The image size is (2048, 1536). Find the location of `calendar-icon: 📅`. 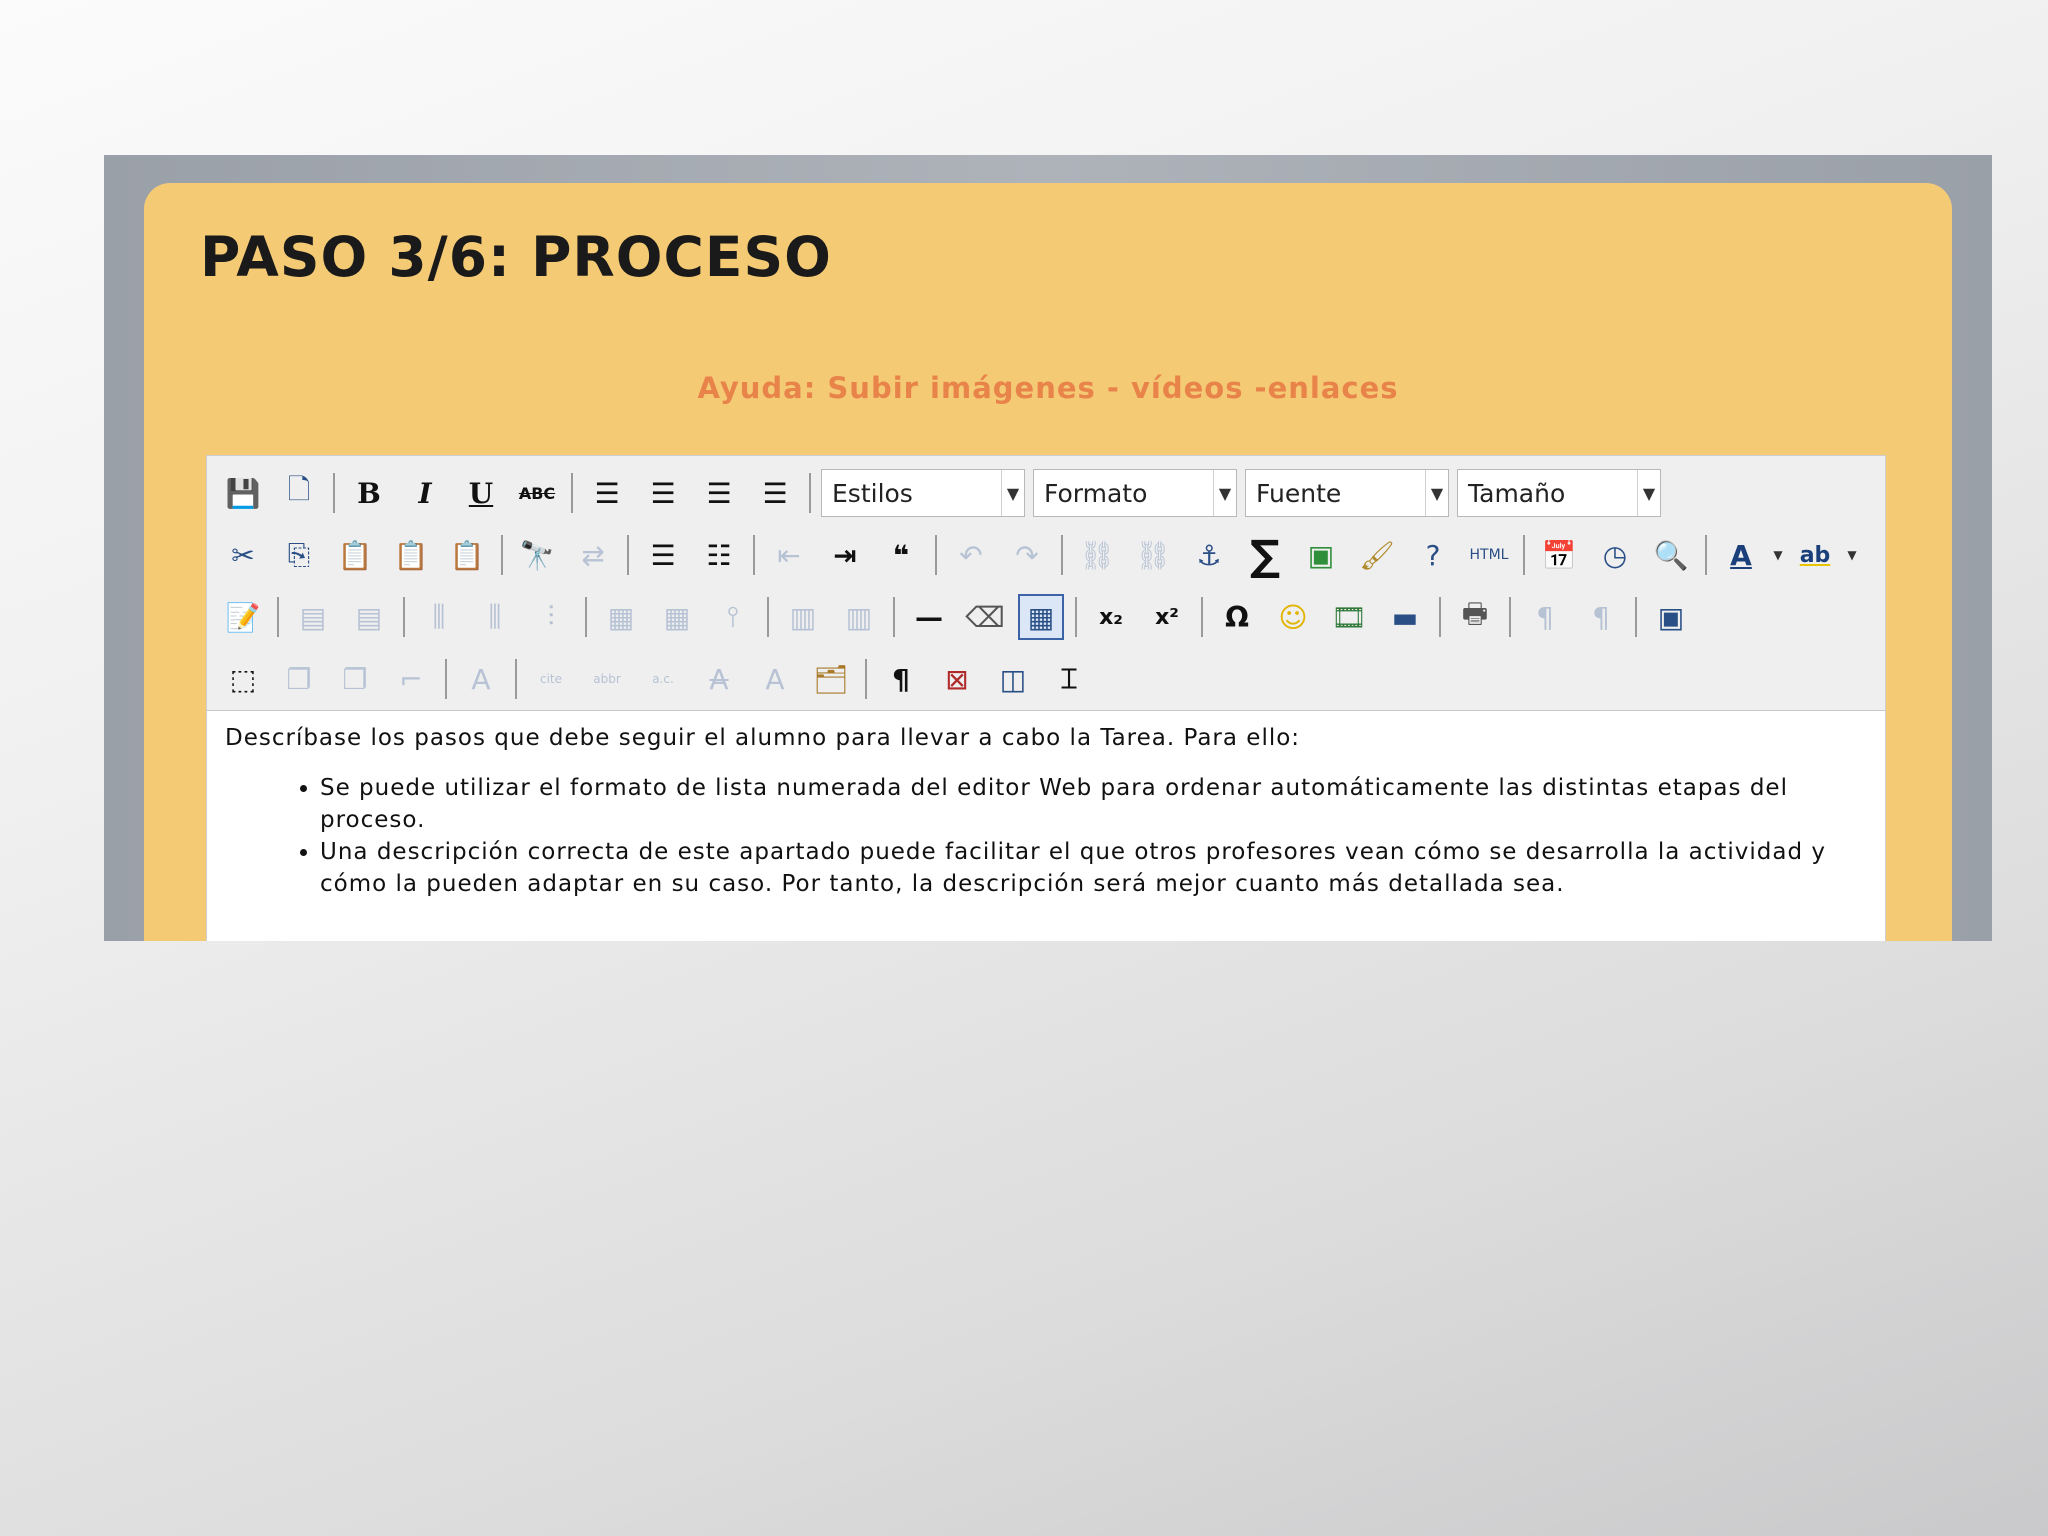

calendar-icon: 📅 is located at coordinates (1559, 555).